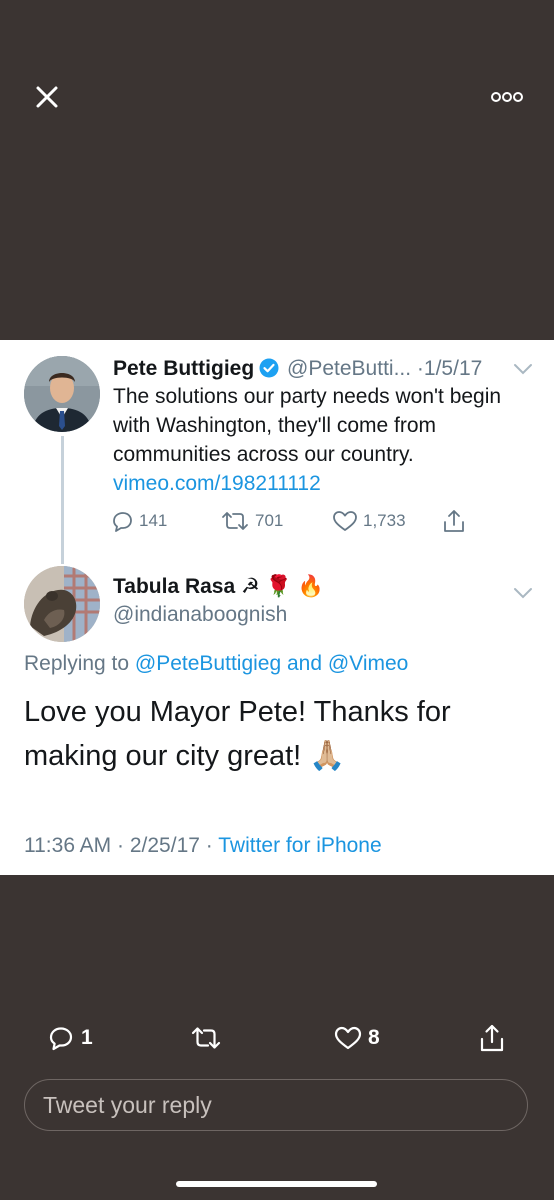  I want to click on reply-button: 141, so click(138, 521).